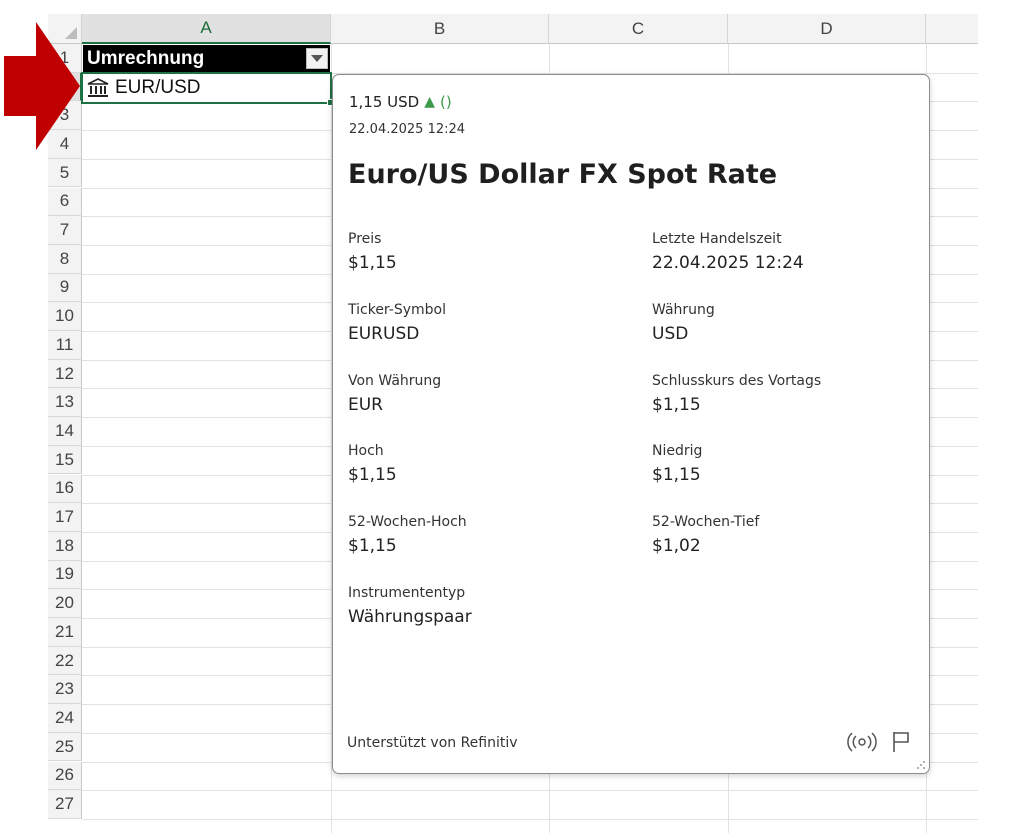  I want to click on card-field: Ticker-Symbol EURUSD, so click(483, 323).